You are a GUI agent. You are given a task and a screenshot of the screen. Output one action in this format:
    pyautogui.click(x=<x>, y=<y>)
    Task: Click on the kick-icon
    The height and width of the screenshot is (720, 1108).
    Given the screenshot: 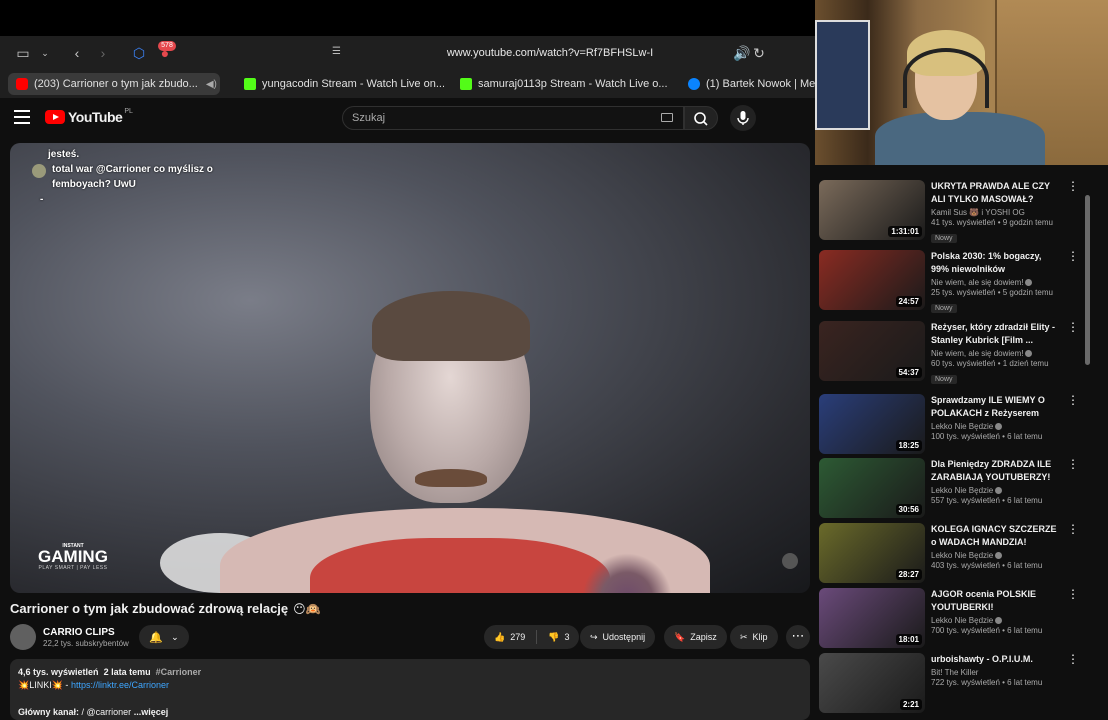 What is the action you would take?
    pyautogui.click(x=250, y=84)
    